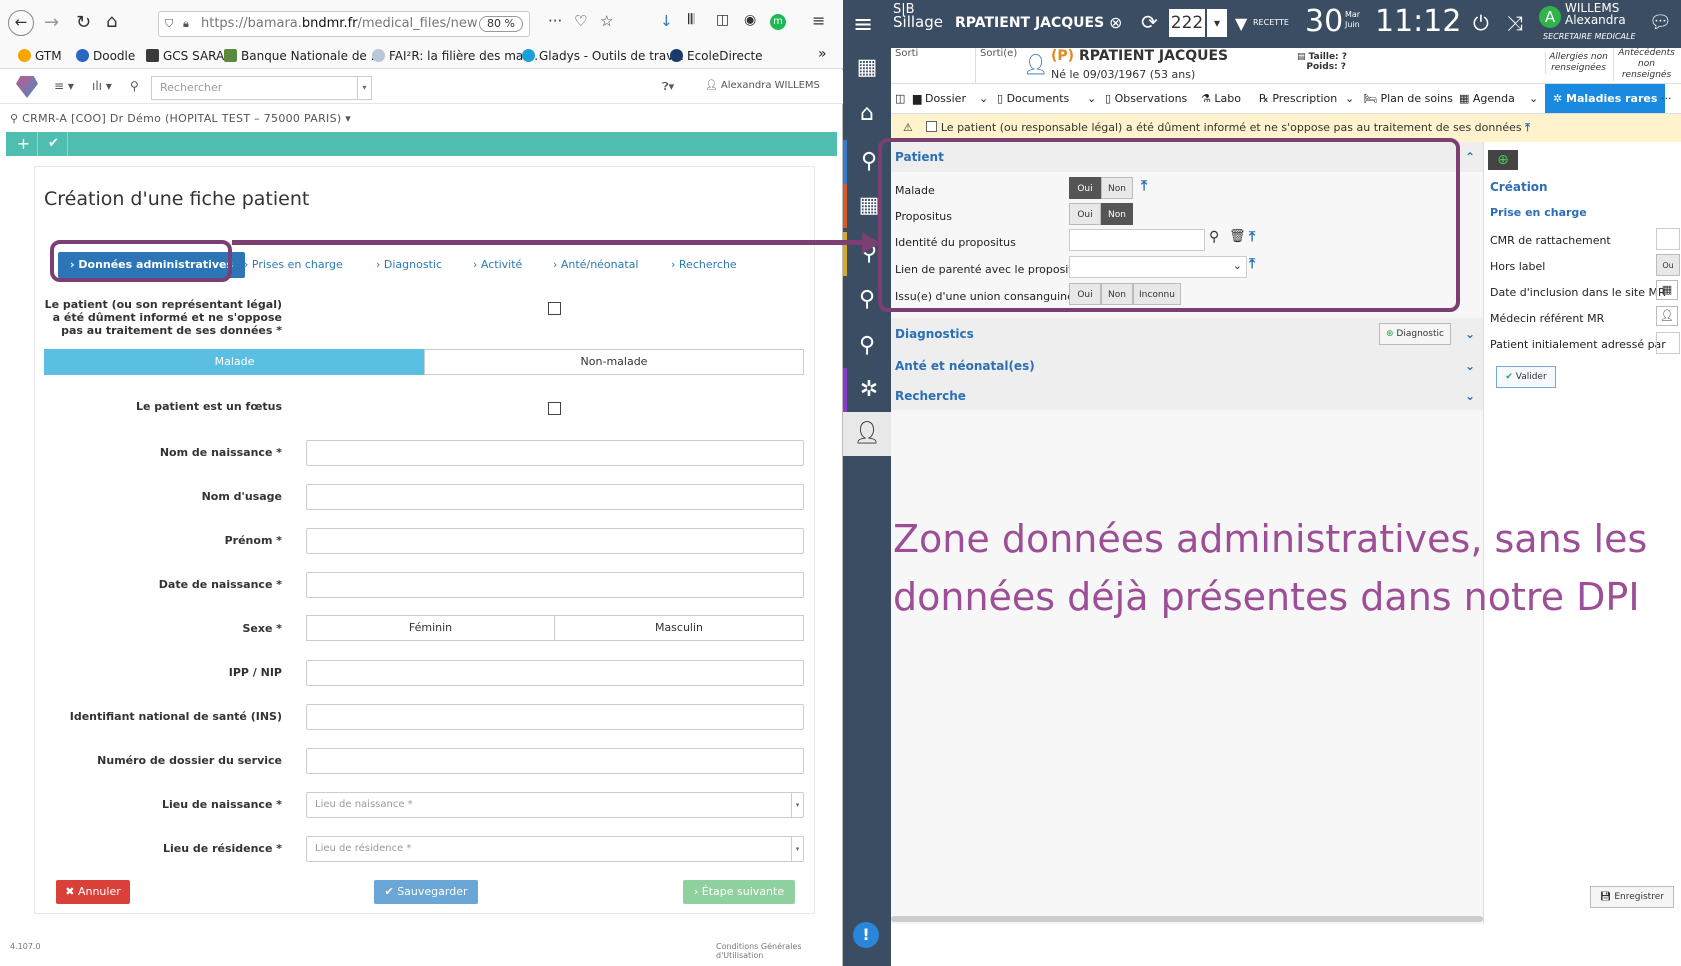 This screenshot has width=1681, height=966. I want to click on height-weight: ▤ Taille: ? Poids: ?, so click(1322, 62).